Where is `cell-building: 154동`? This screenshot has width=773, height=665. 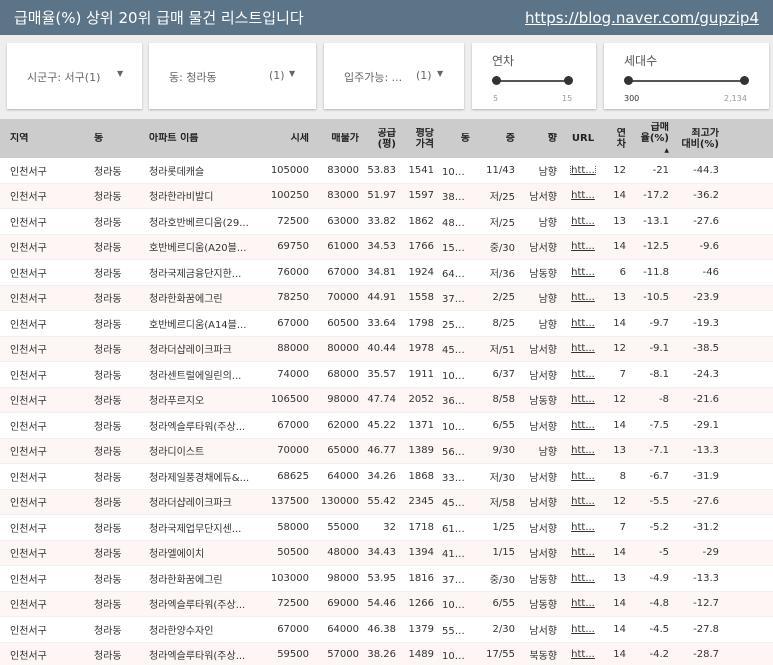 cell-building: 154동 is located at coordinates (456, 249).